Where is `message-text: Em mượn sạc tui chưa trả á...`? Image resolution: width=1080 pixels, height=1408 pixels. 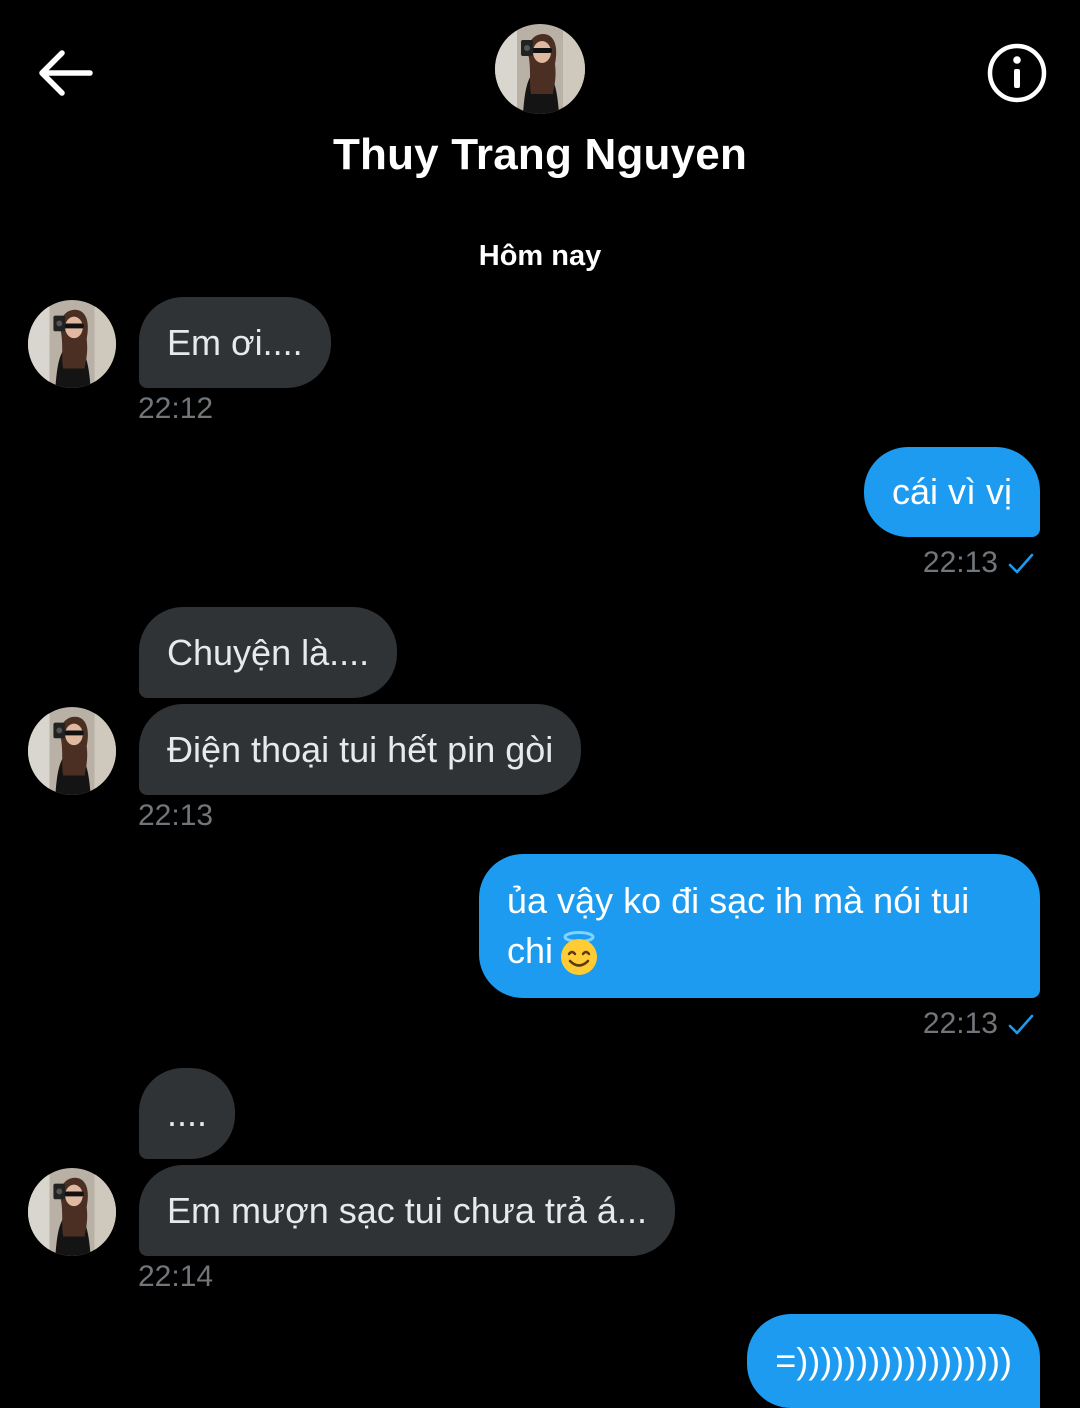
message-text: Em mượn sạc tui chưa trả á... is located at coordinates (407, 1210).